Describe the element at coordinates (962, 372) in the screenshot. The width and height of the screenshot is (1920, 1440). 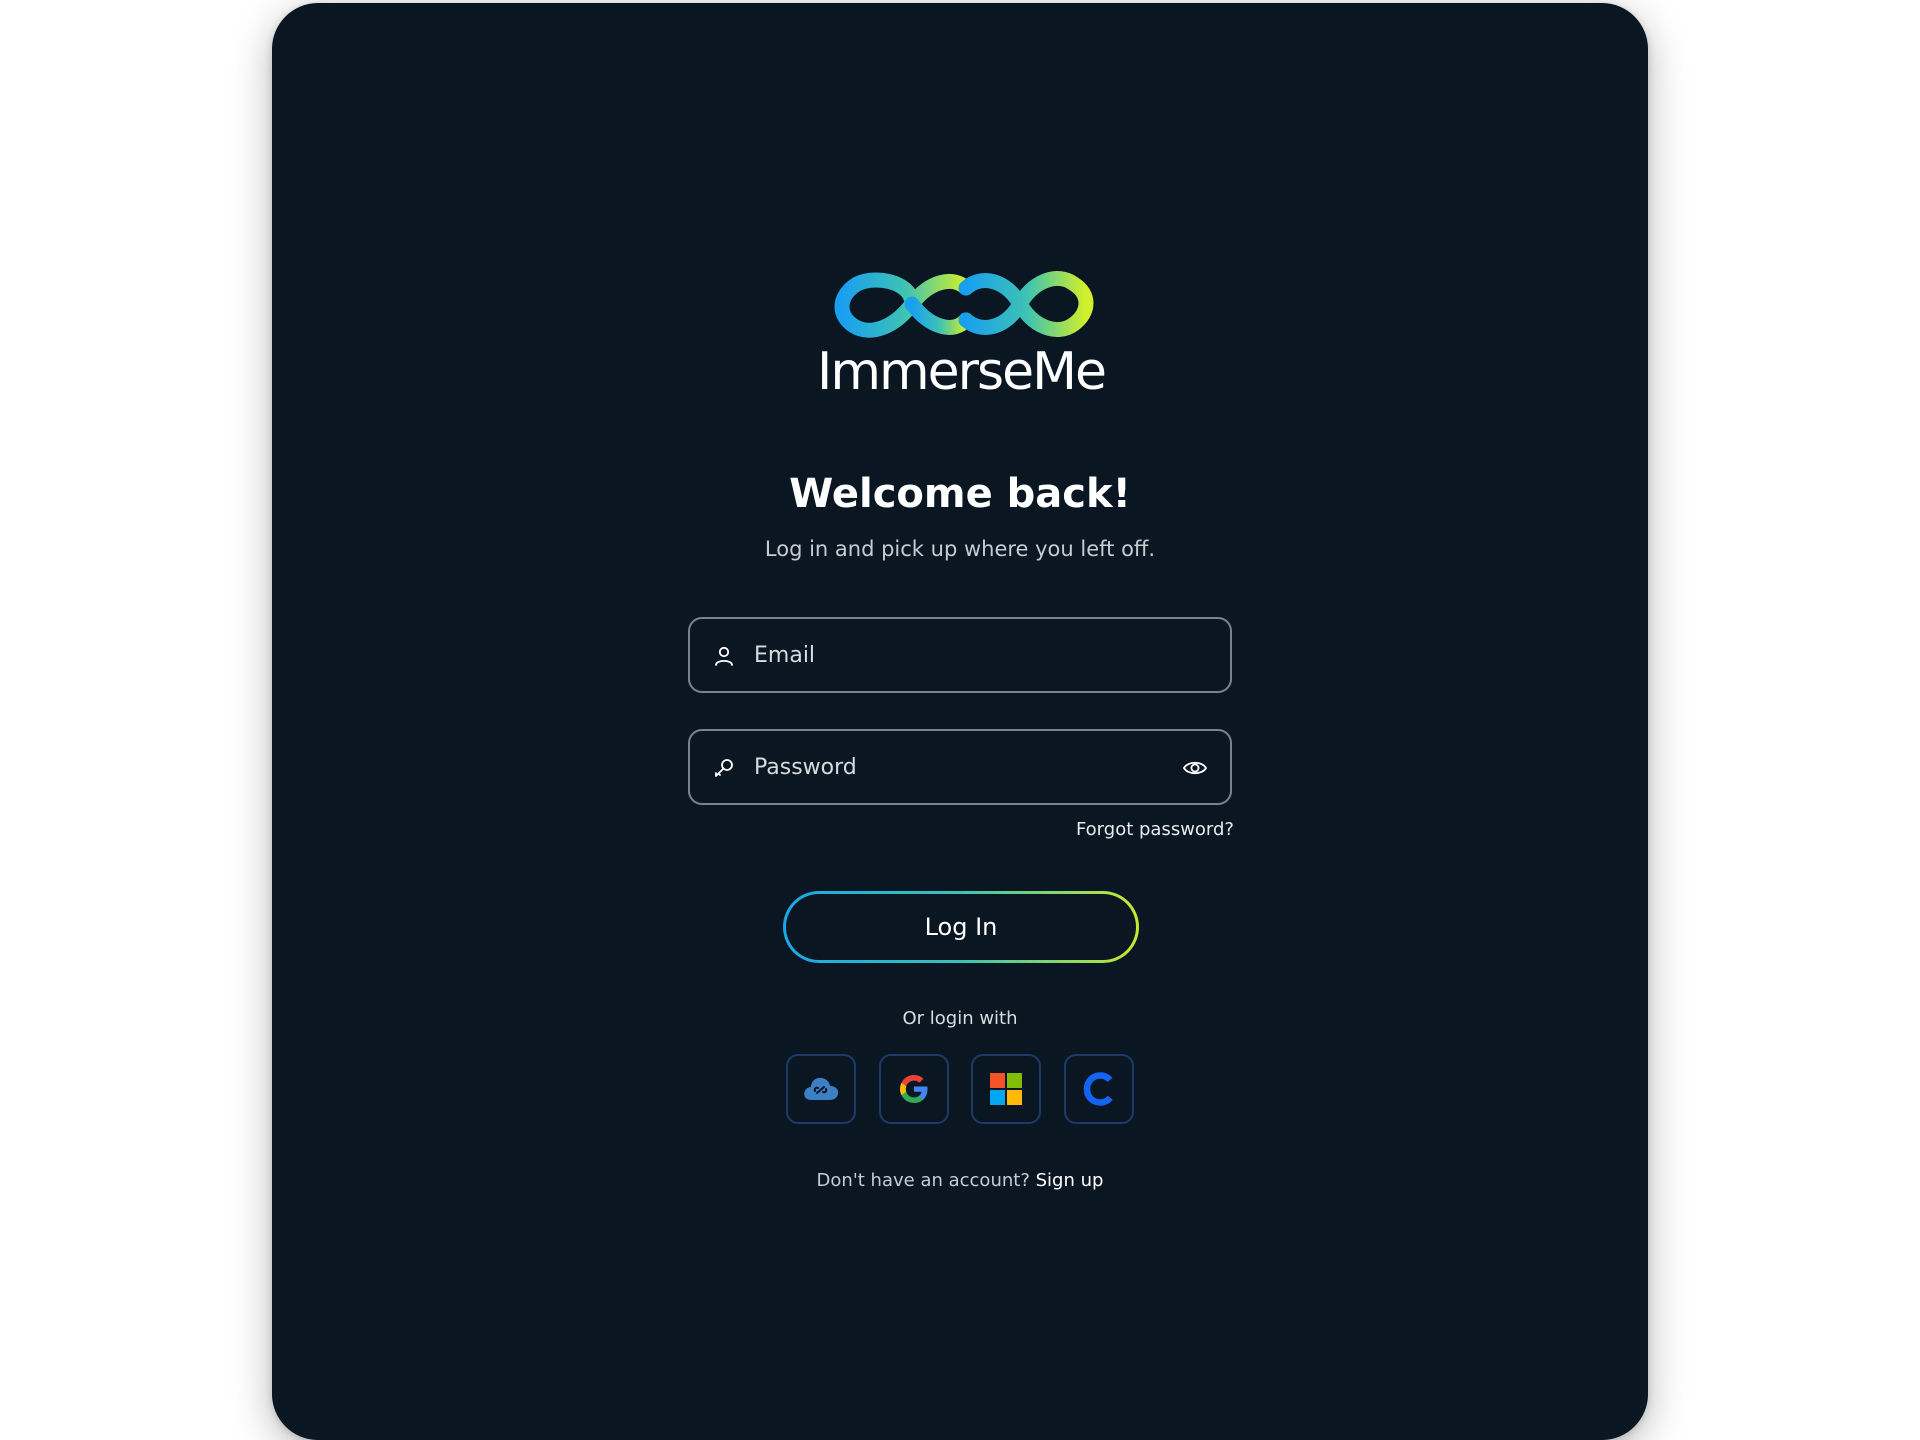
I see `brand-wordmark: ImmerseMe` at that location.